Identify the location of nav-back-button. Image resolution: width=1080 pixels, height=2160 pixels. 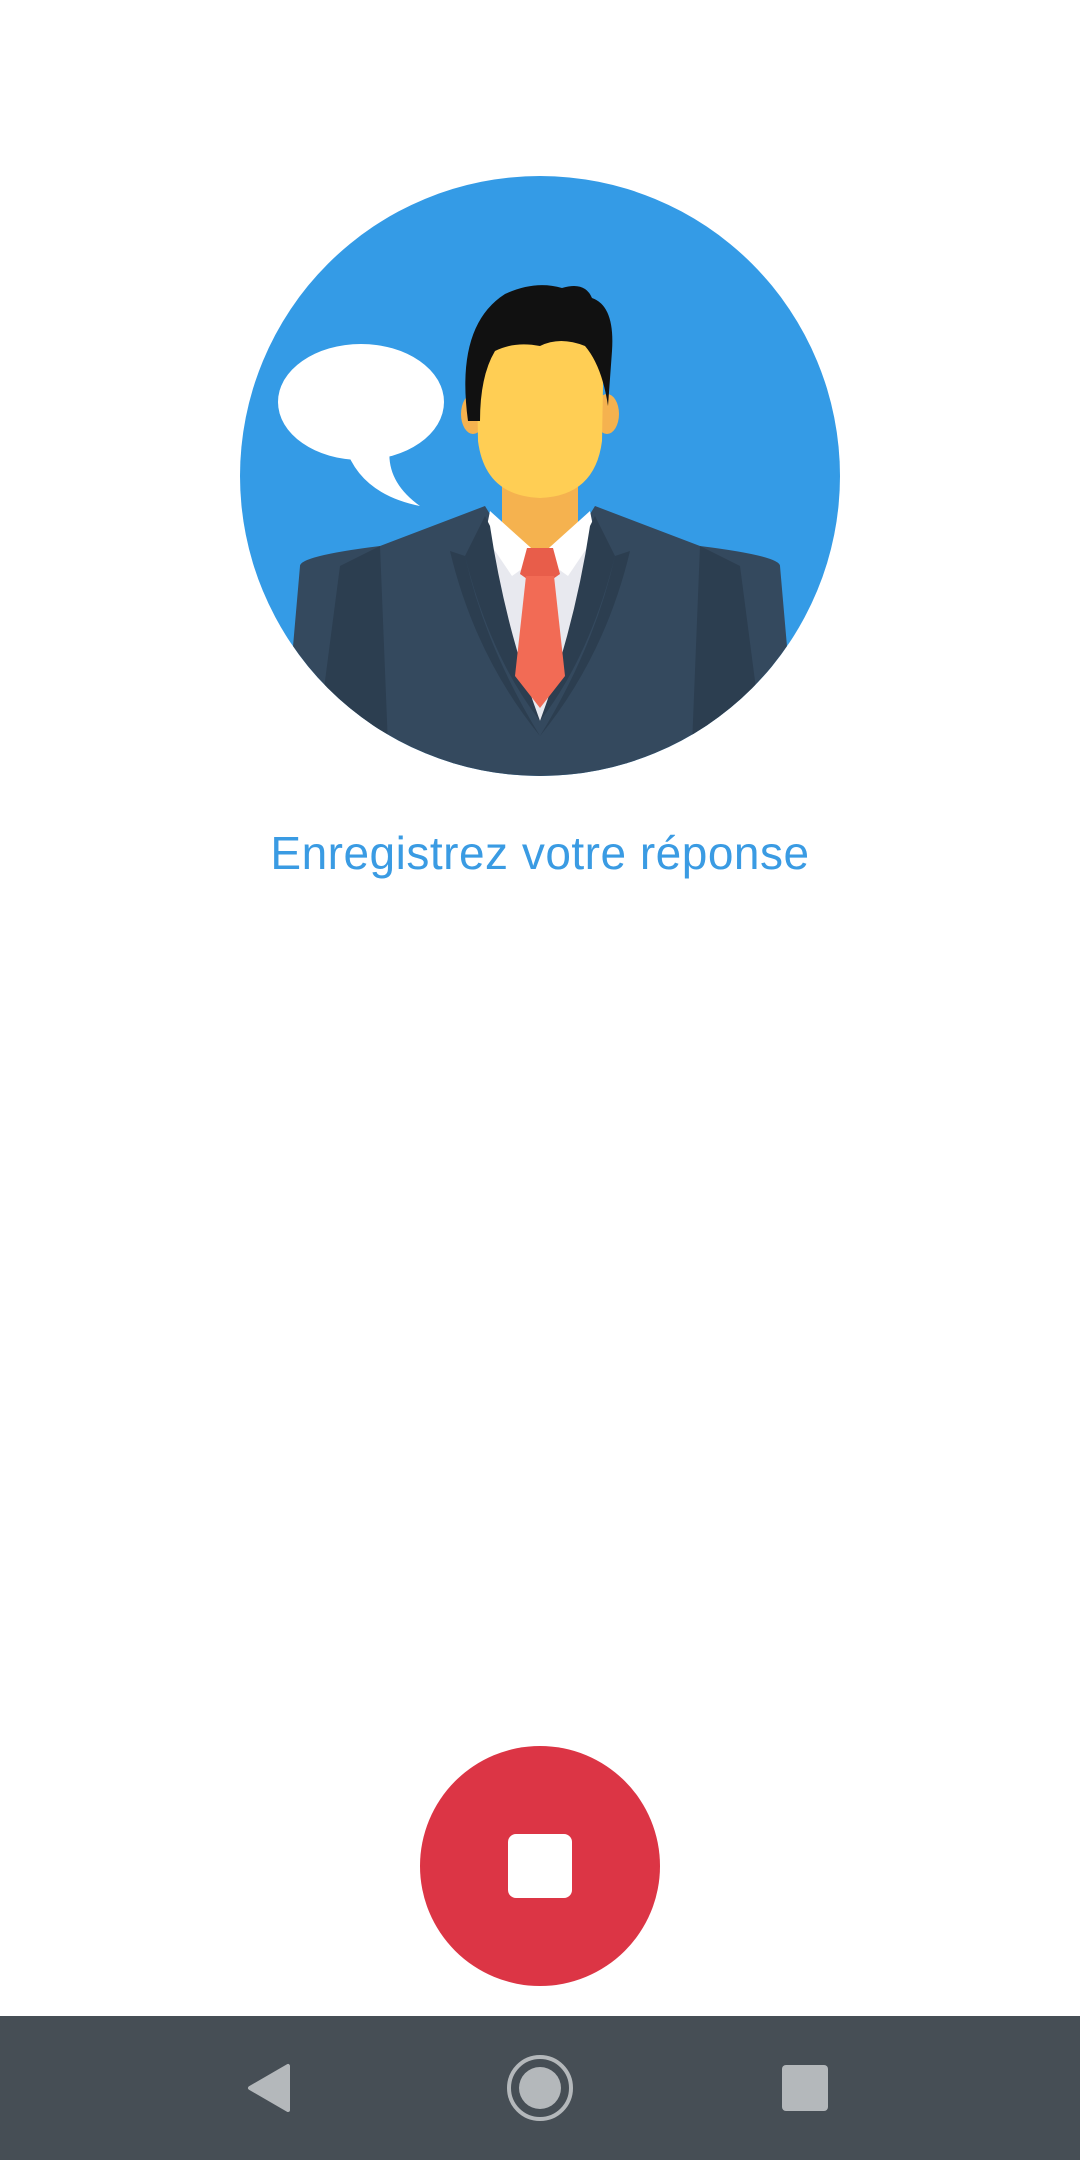
(270, 2088).